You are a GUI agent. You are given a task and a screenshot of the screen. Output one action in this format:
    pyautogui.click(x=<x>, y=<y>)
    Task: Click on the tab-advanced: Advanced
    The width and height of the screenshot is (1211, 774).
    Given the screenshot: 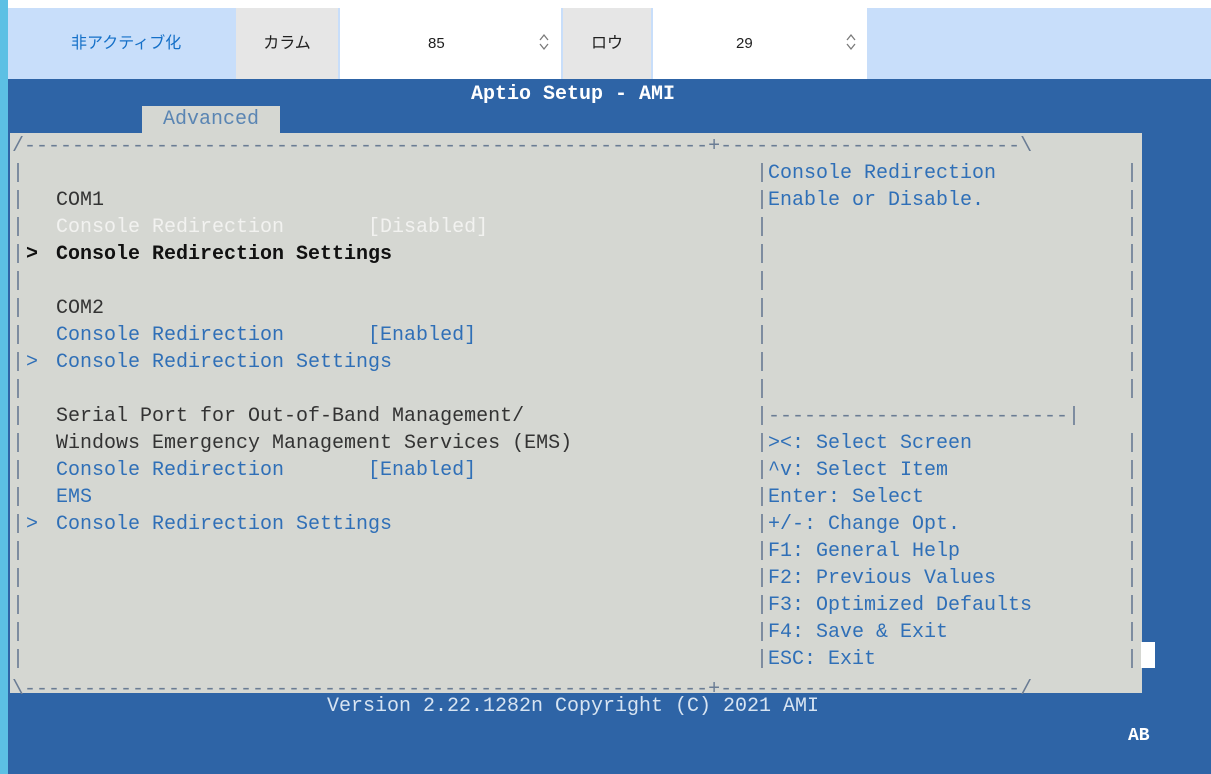 What is the action you would take?
    pyautogui.click(x=211, y=119)
    